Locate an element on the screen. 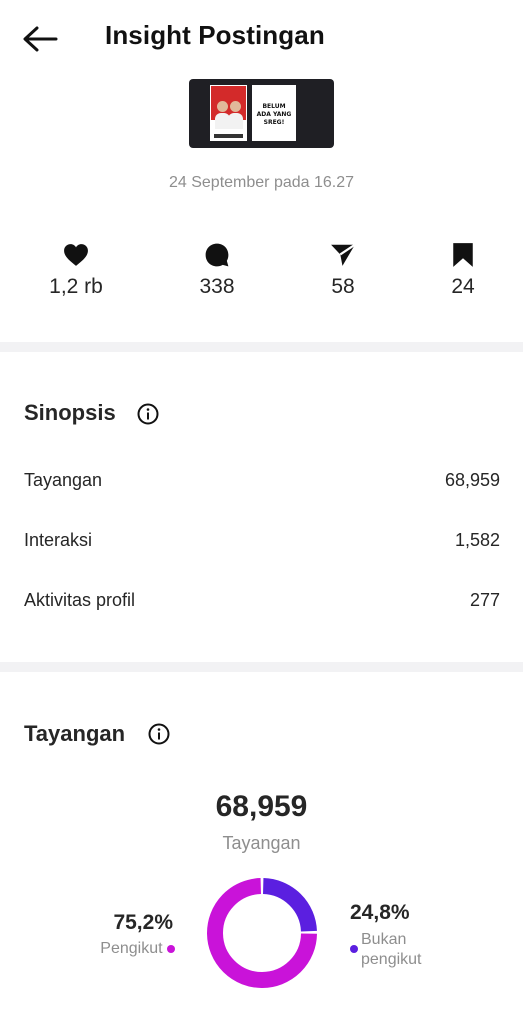 The image size is (523, 1024). non-followers-label: Bukan pengikut is located at coordinates (391, 949).